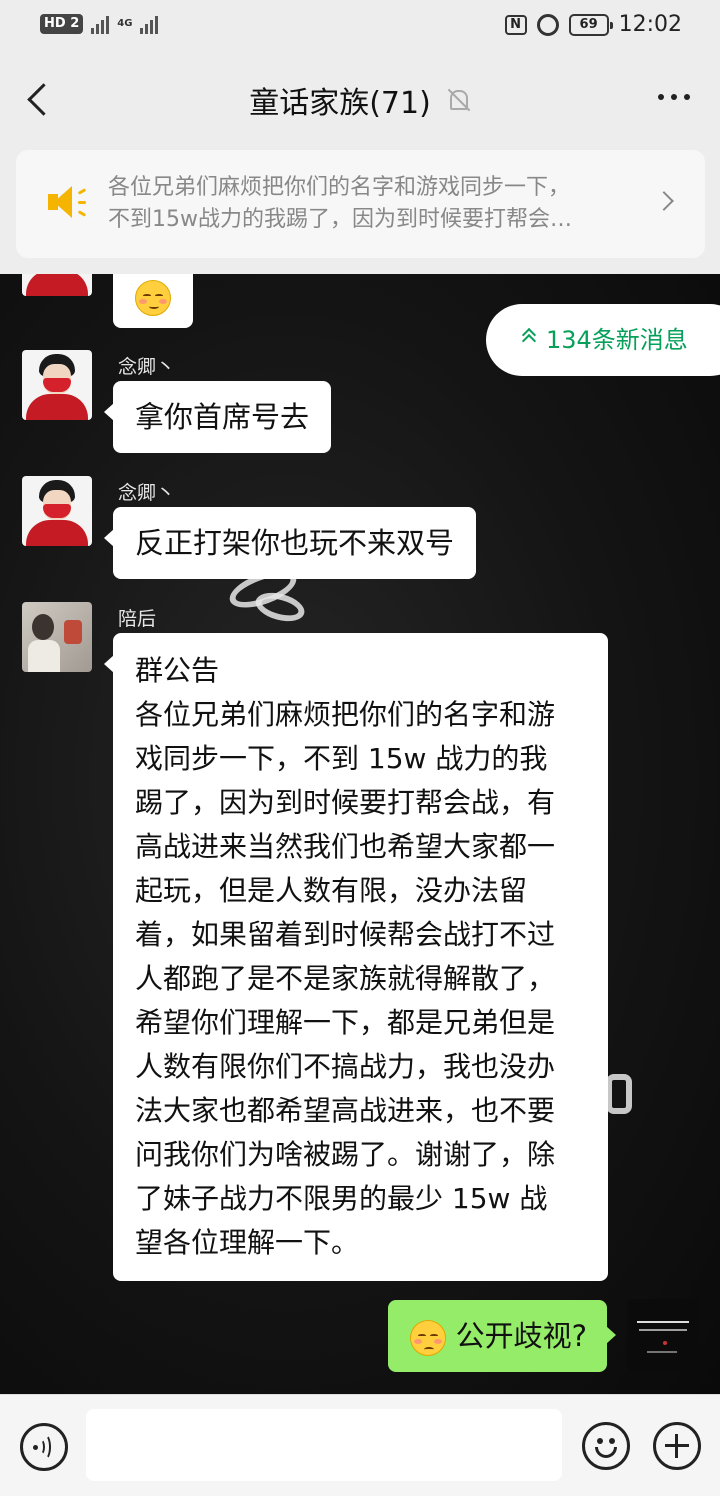  Describe the element at coordinates (125, 23) in the screenshot. I see `network-type: 4G` at that location.